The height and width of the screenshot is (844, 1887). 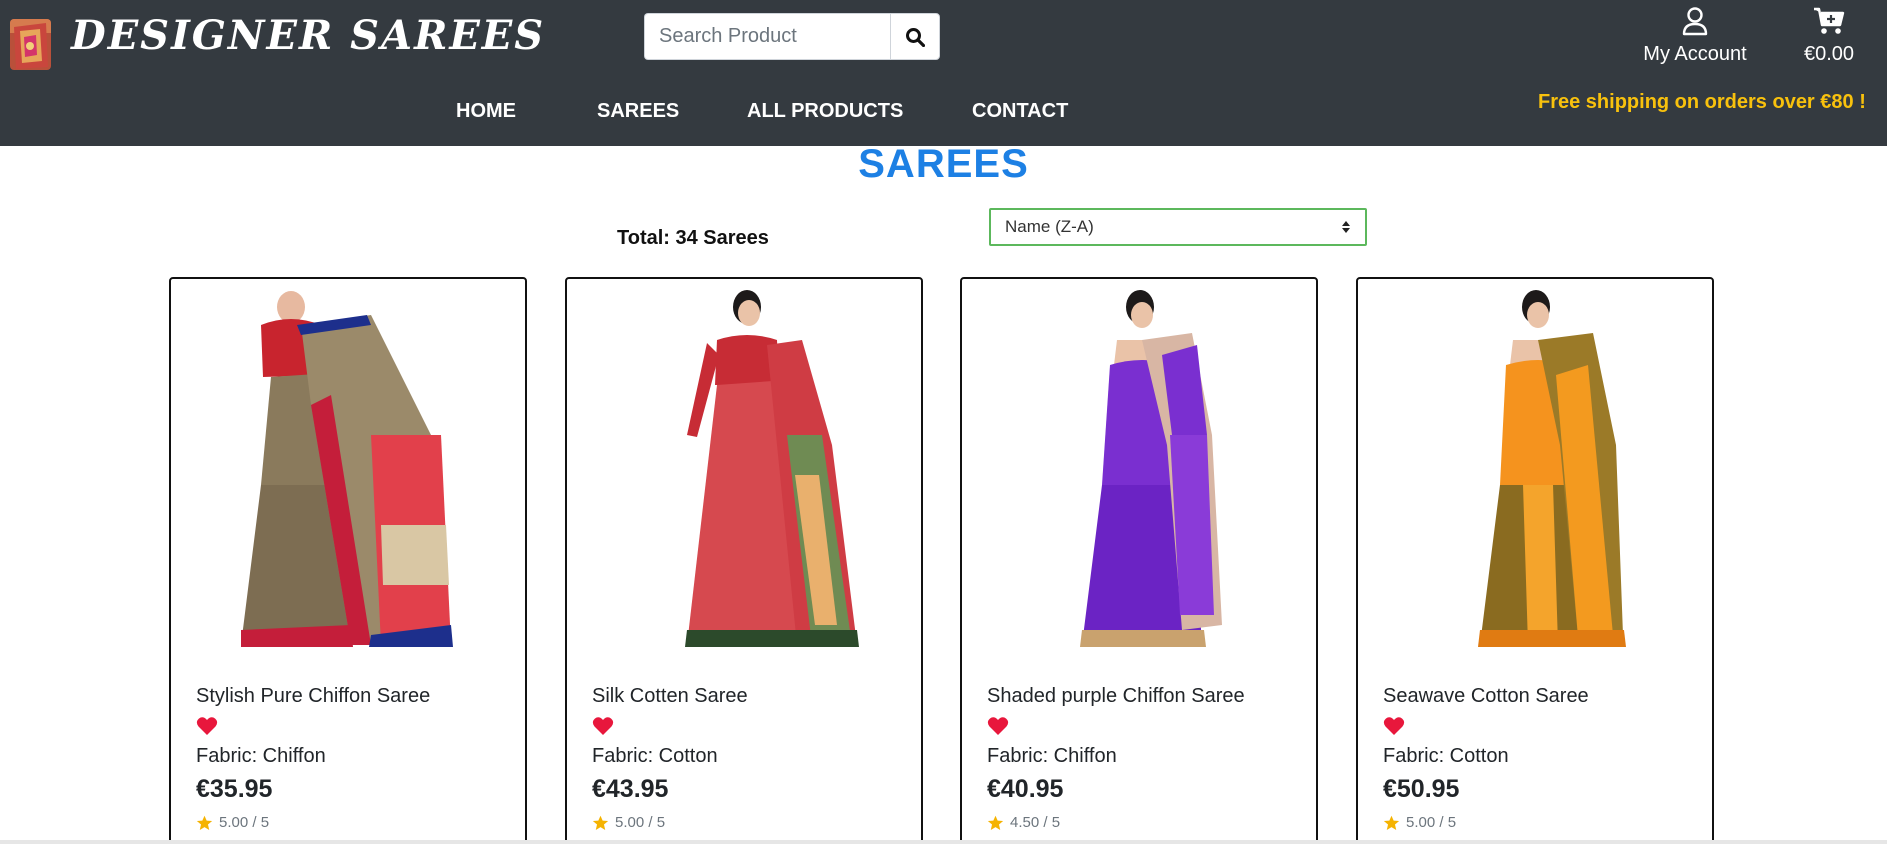 I want to click on logo-image, so click(x=30, y=44).